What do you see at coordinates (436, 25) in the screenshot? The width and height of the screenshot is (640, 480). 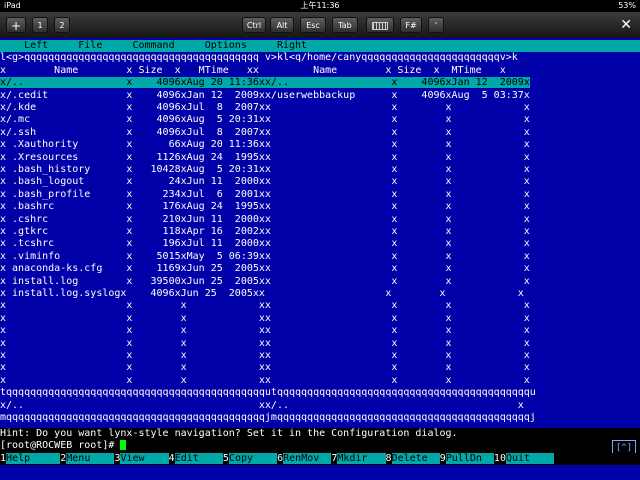 I see `quote-key-button: '` at bounding box center [436, 25].